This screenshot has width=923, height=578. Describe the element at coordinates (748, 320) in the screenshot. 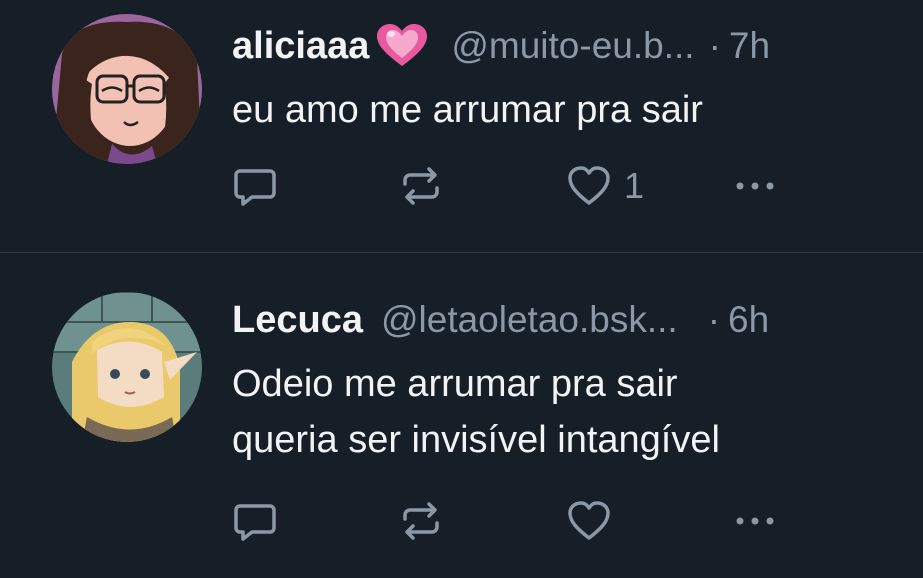

I see `timestamp: 6h` at that location.